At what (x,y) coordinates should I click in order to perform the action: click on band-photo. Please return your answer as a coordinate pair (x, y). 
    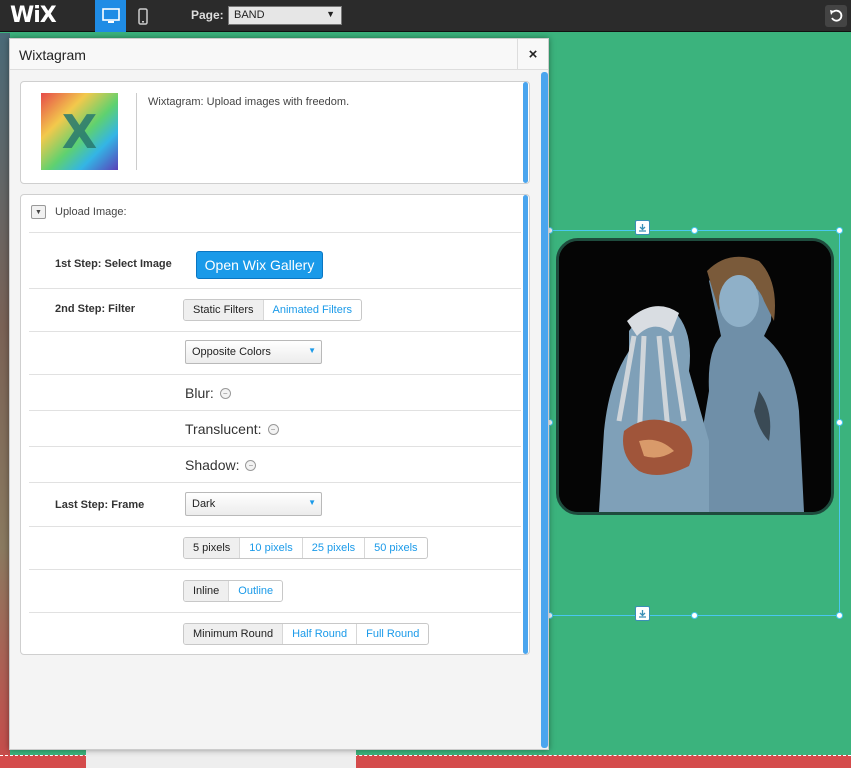
    Looking at the image, I should click on (695, 376).